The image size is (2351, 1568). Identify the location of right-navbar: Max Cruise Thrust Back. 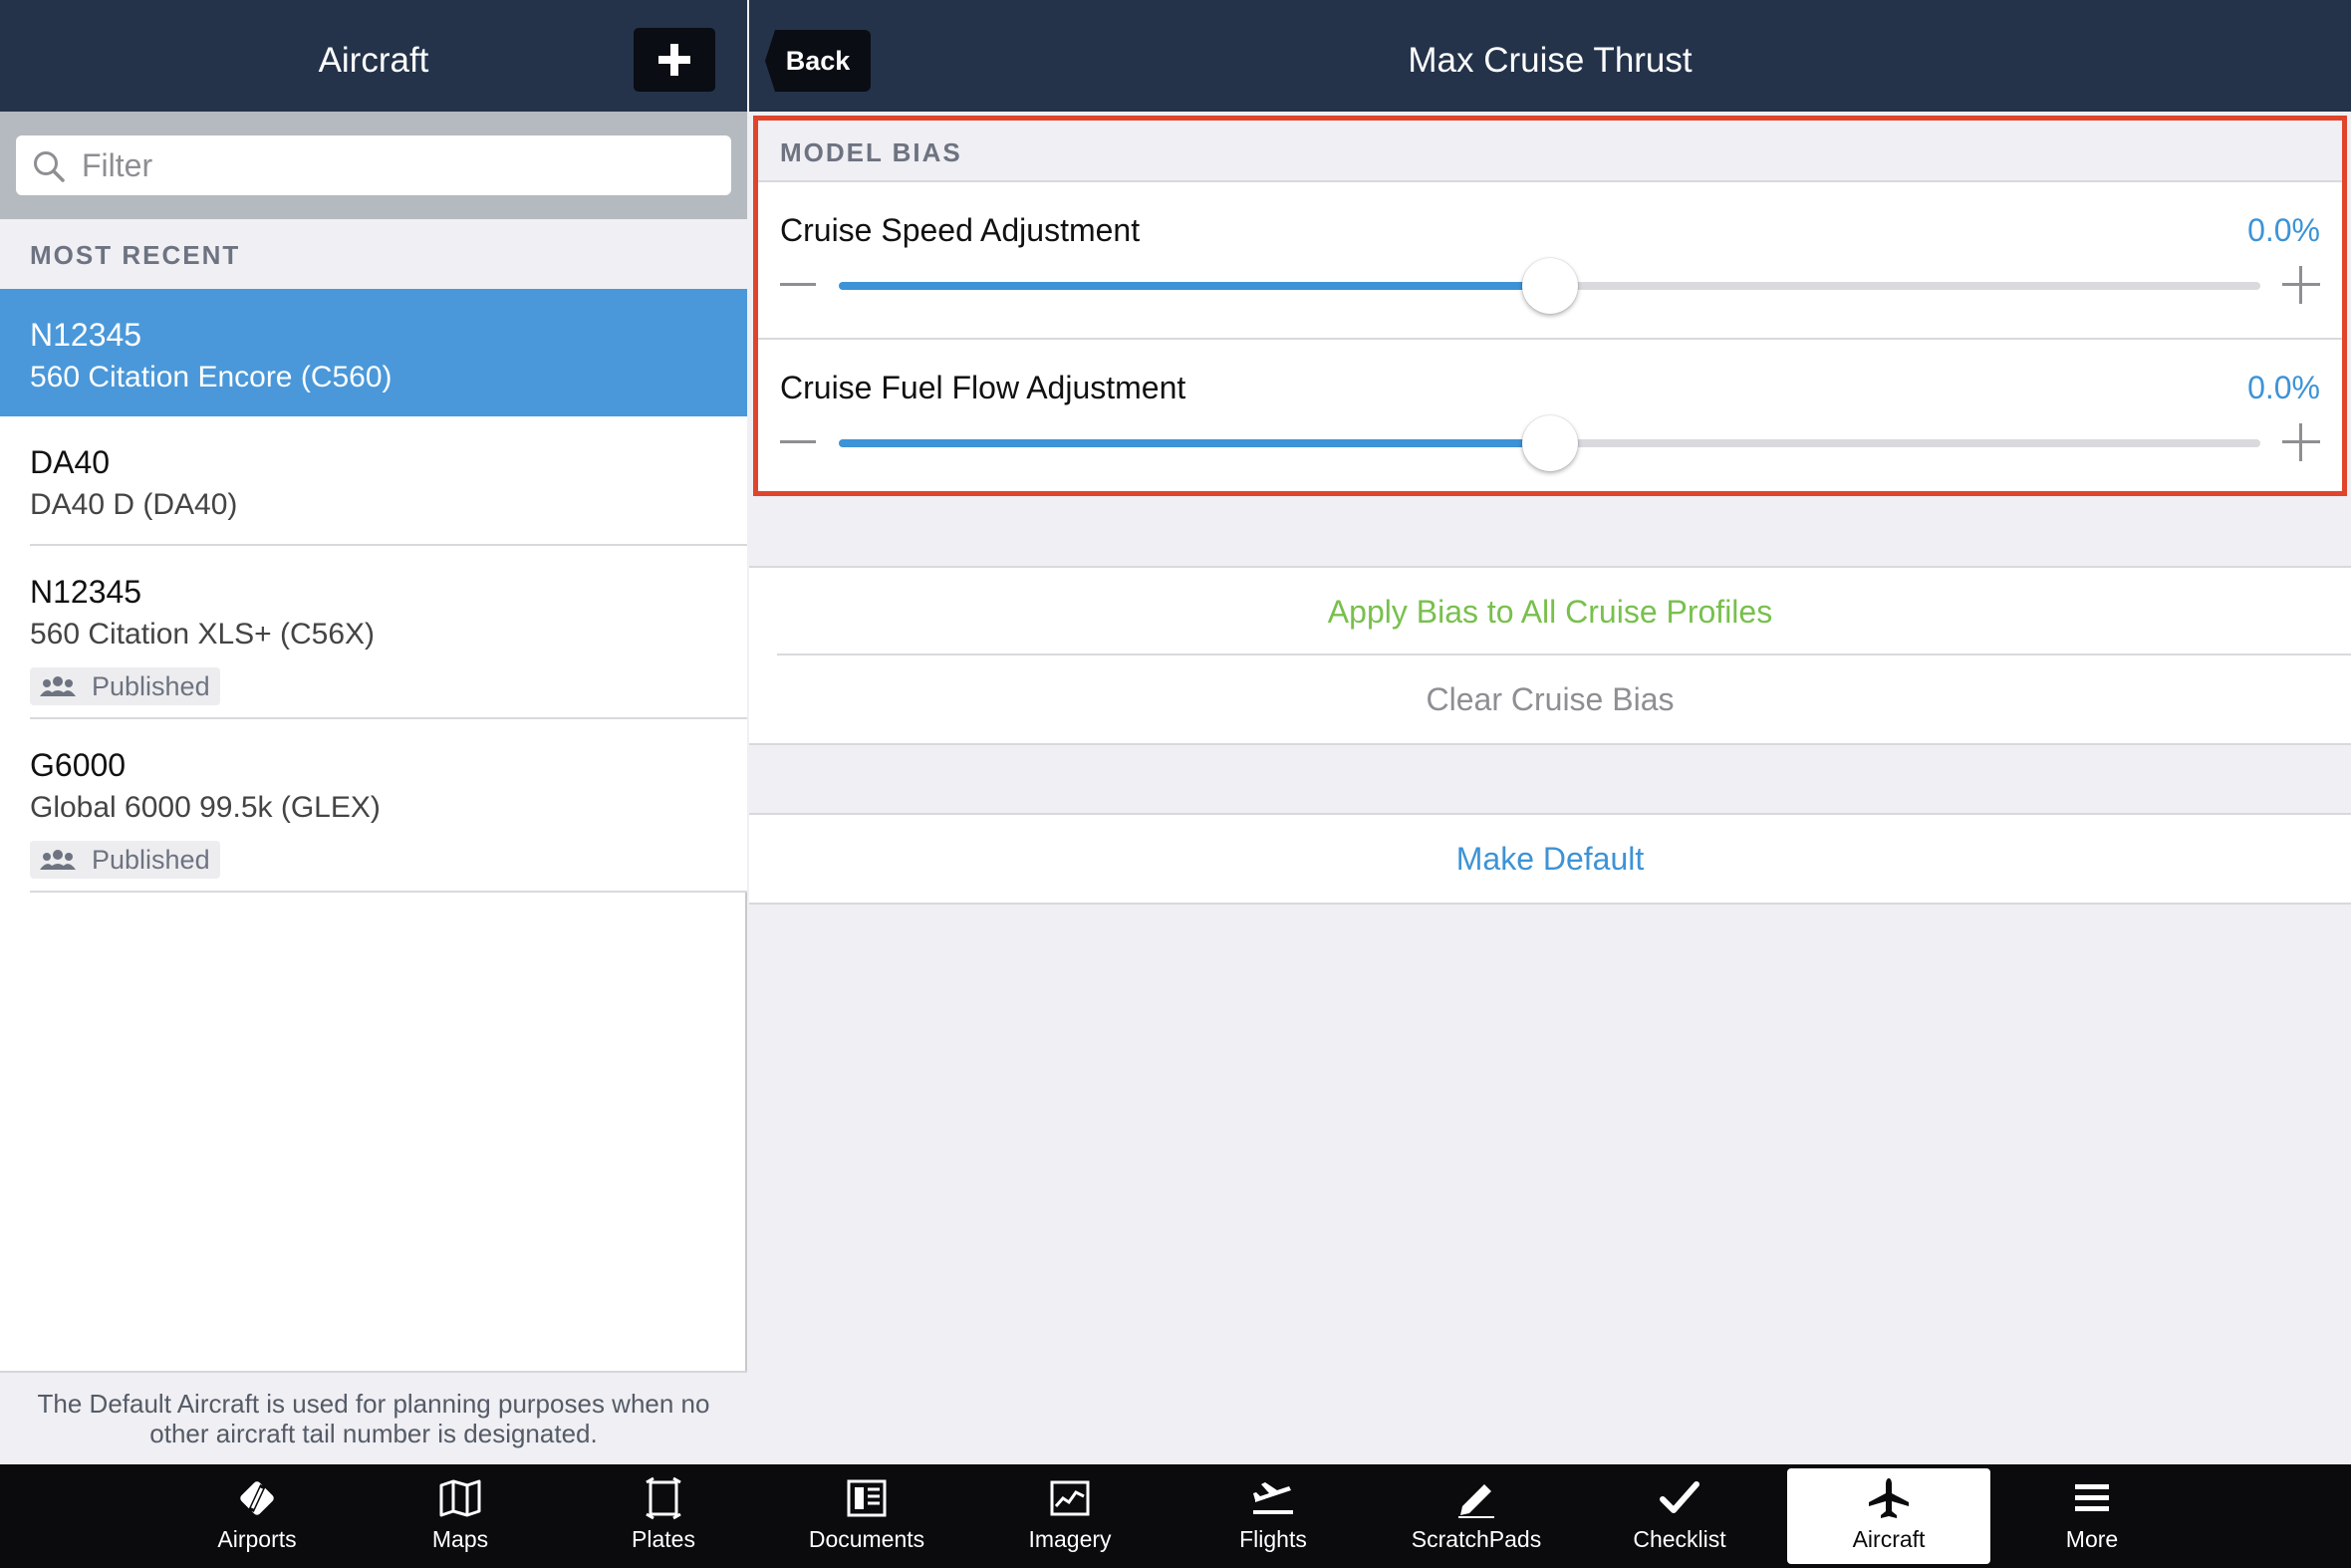
(1550, 56).